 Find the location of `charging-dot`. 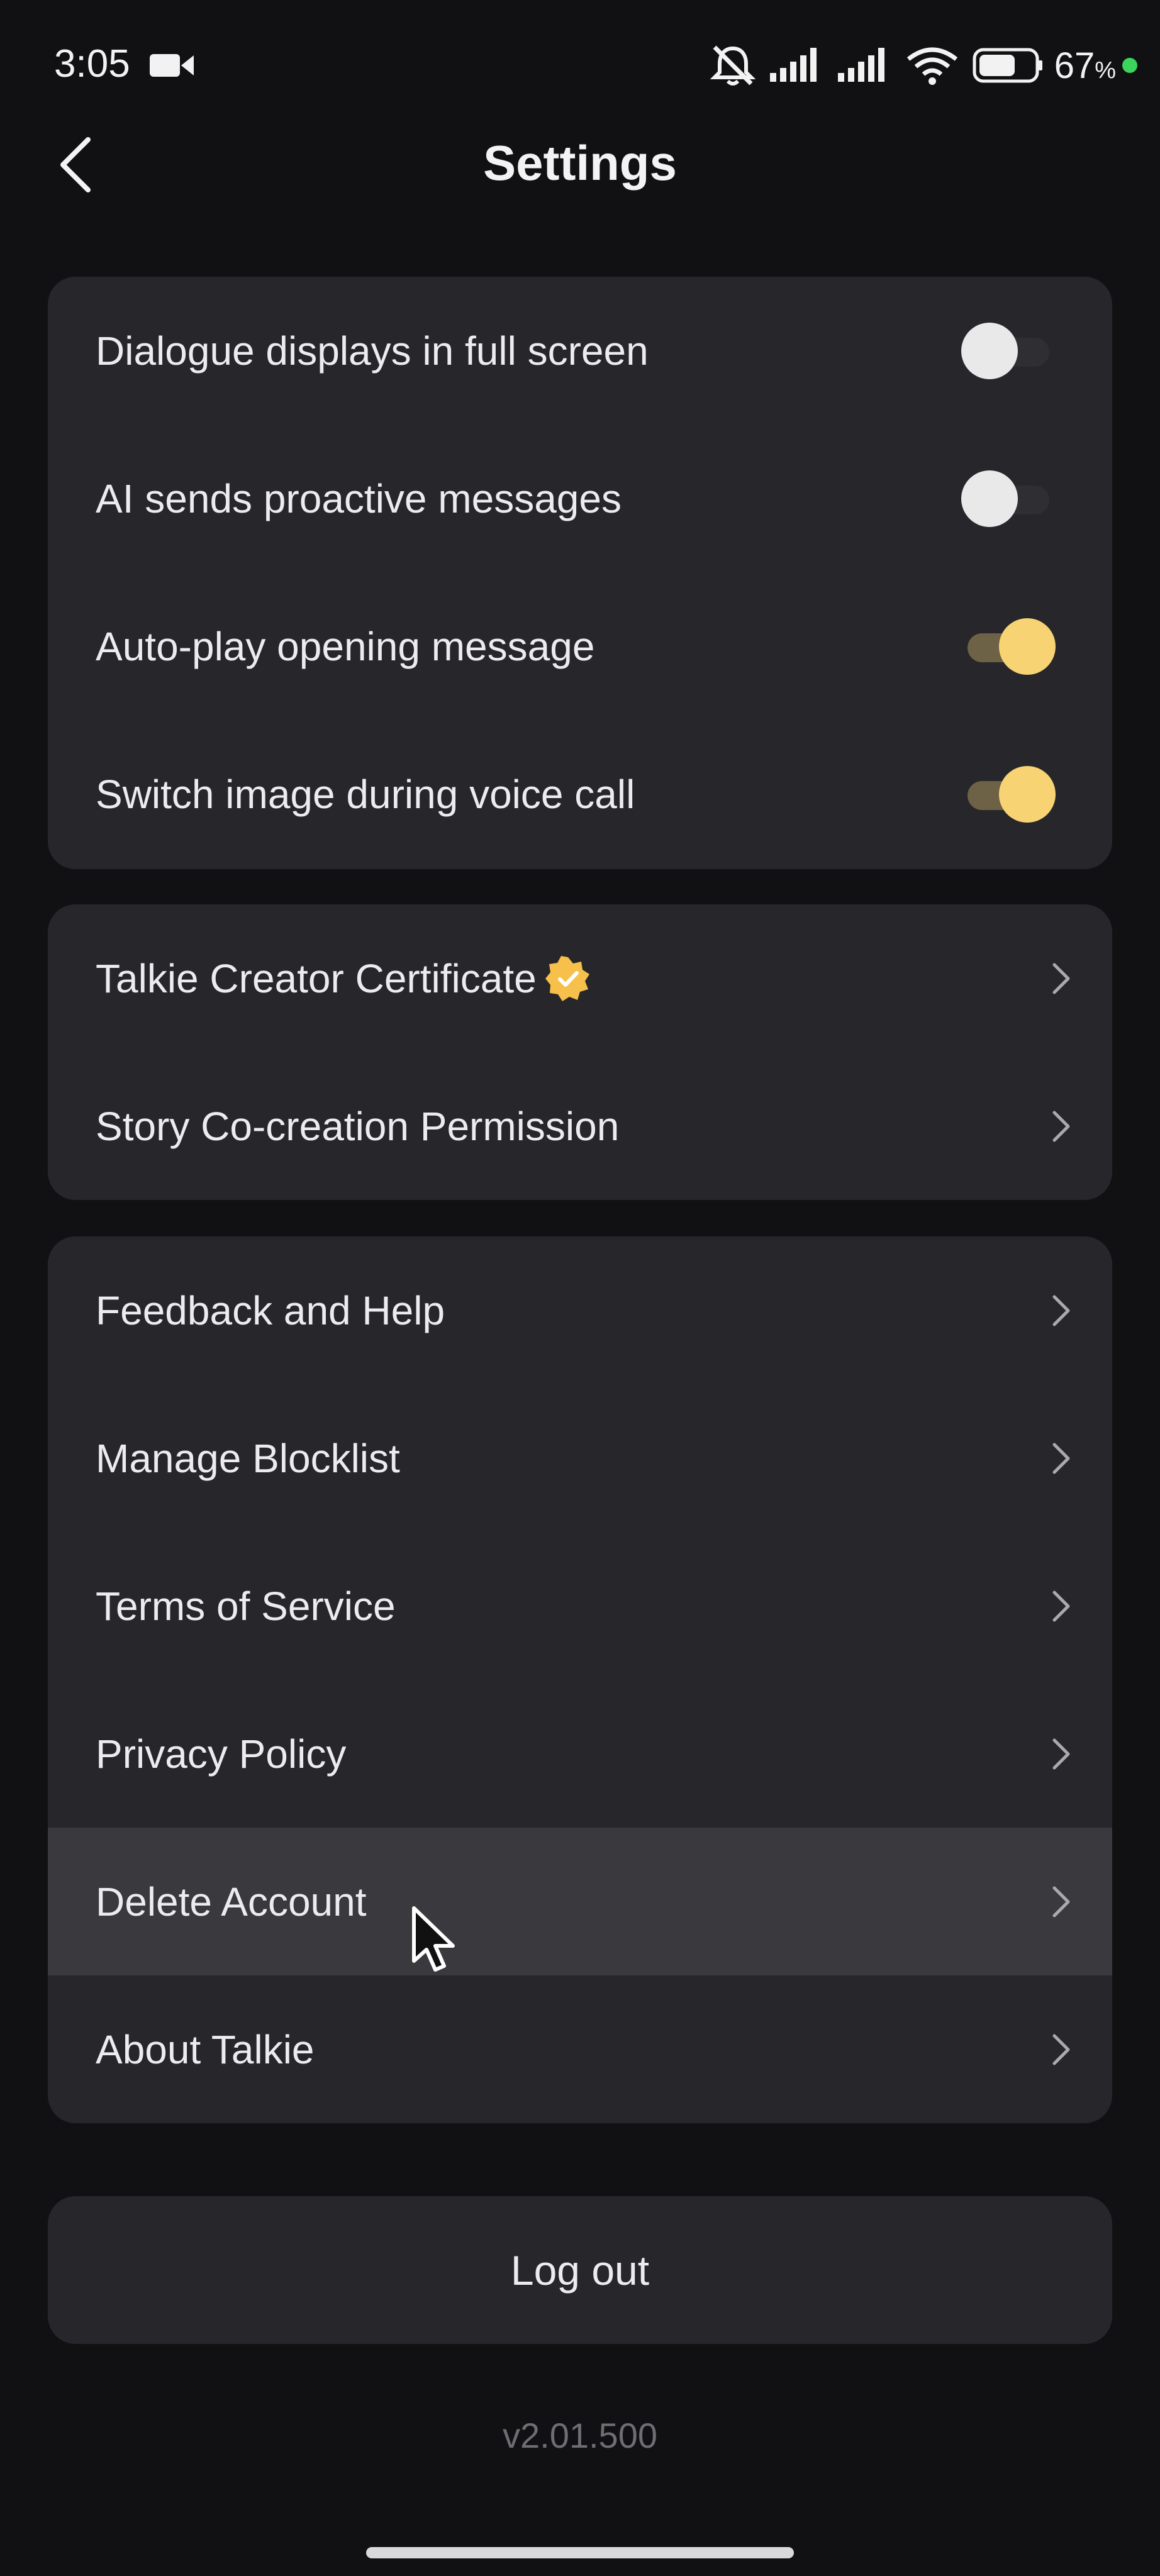

charging-dot is located at coordinates (1129, 65).